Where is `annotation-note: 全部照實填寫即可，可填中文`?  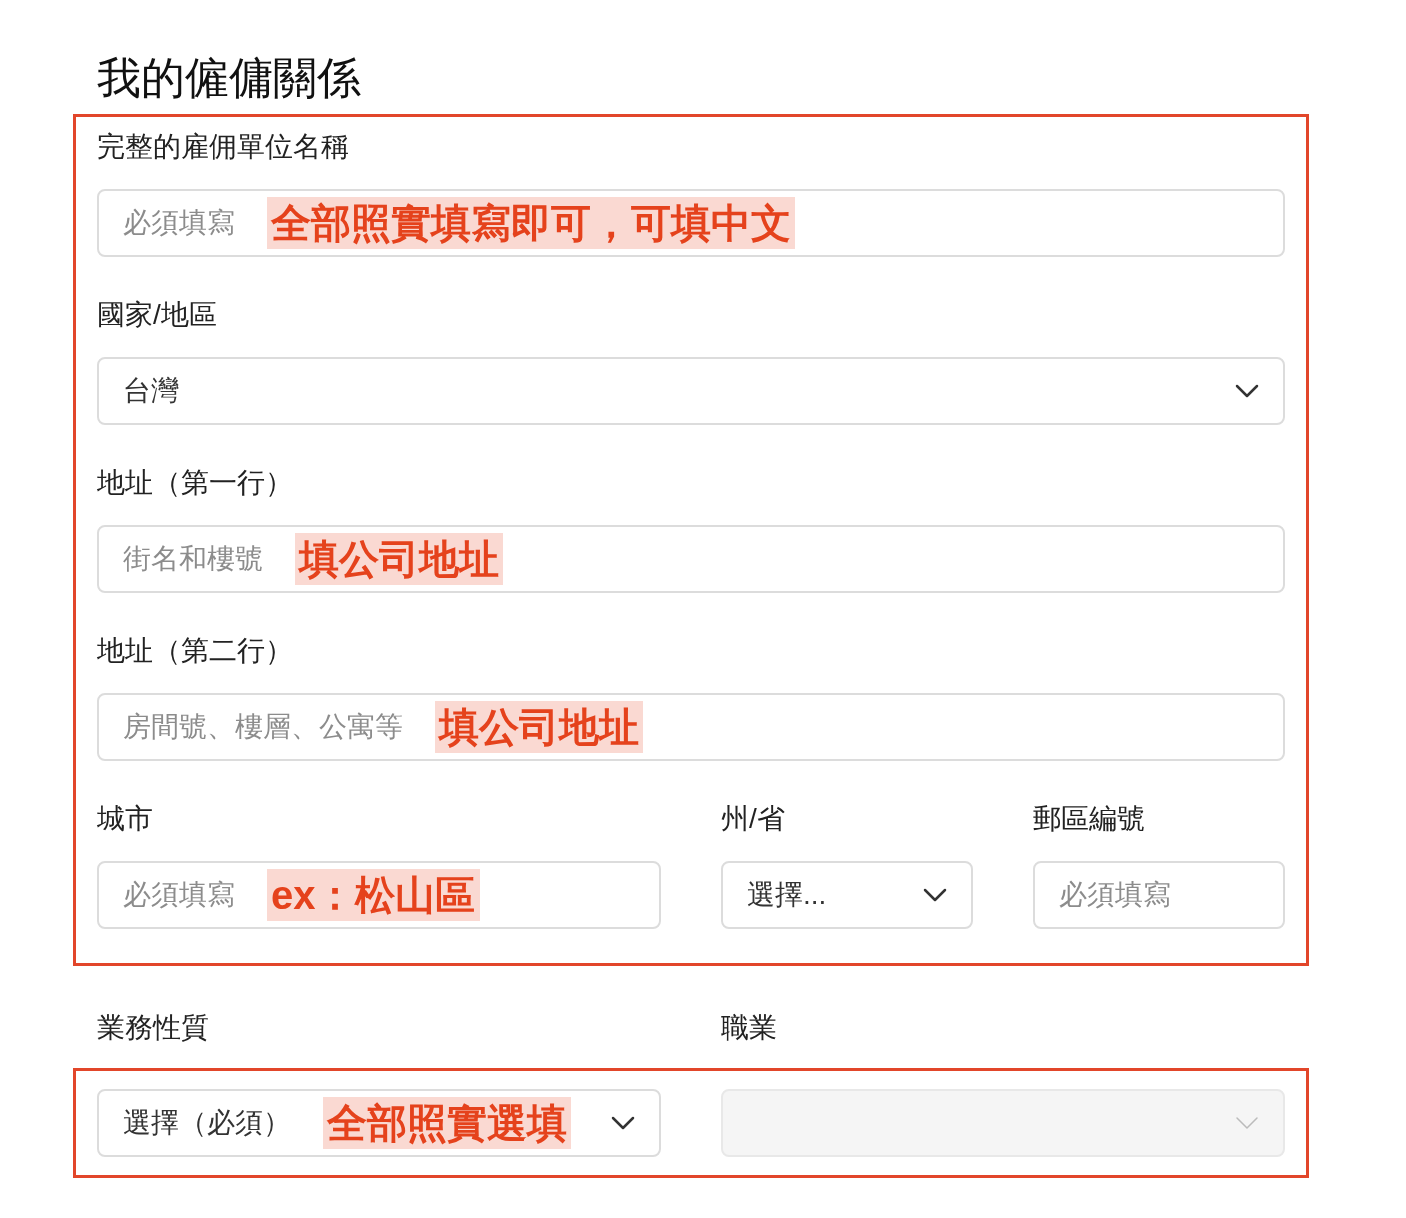
annotation-note: 全部照實填寫即可，可填中文 is located at coordinates (531, 223).